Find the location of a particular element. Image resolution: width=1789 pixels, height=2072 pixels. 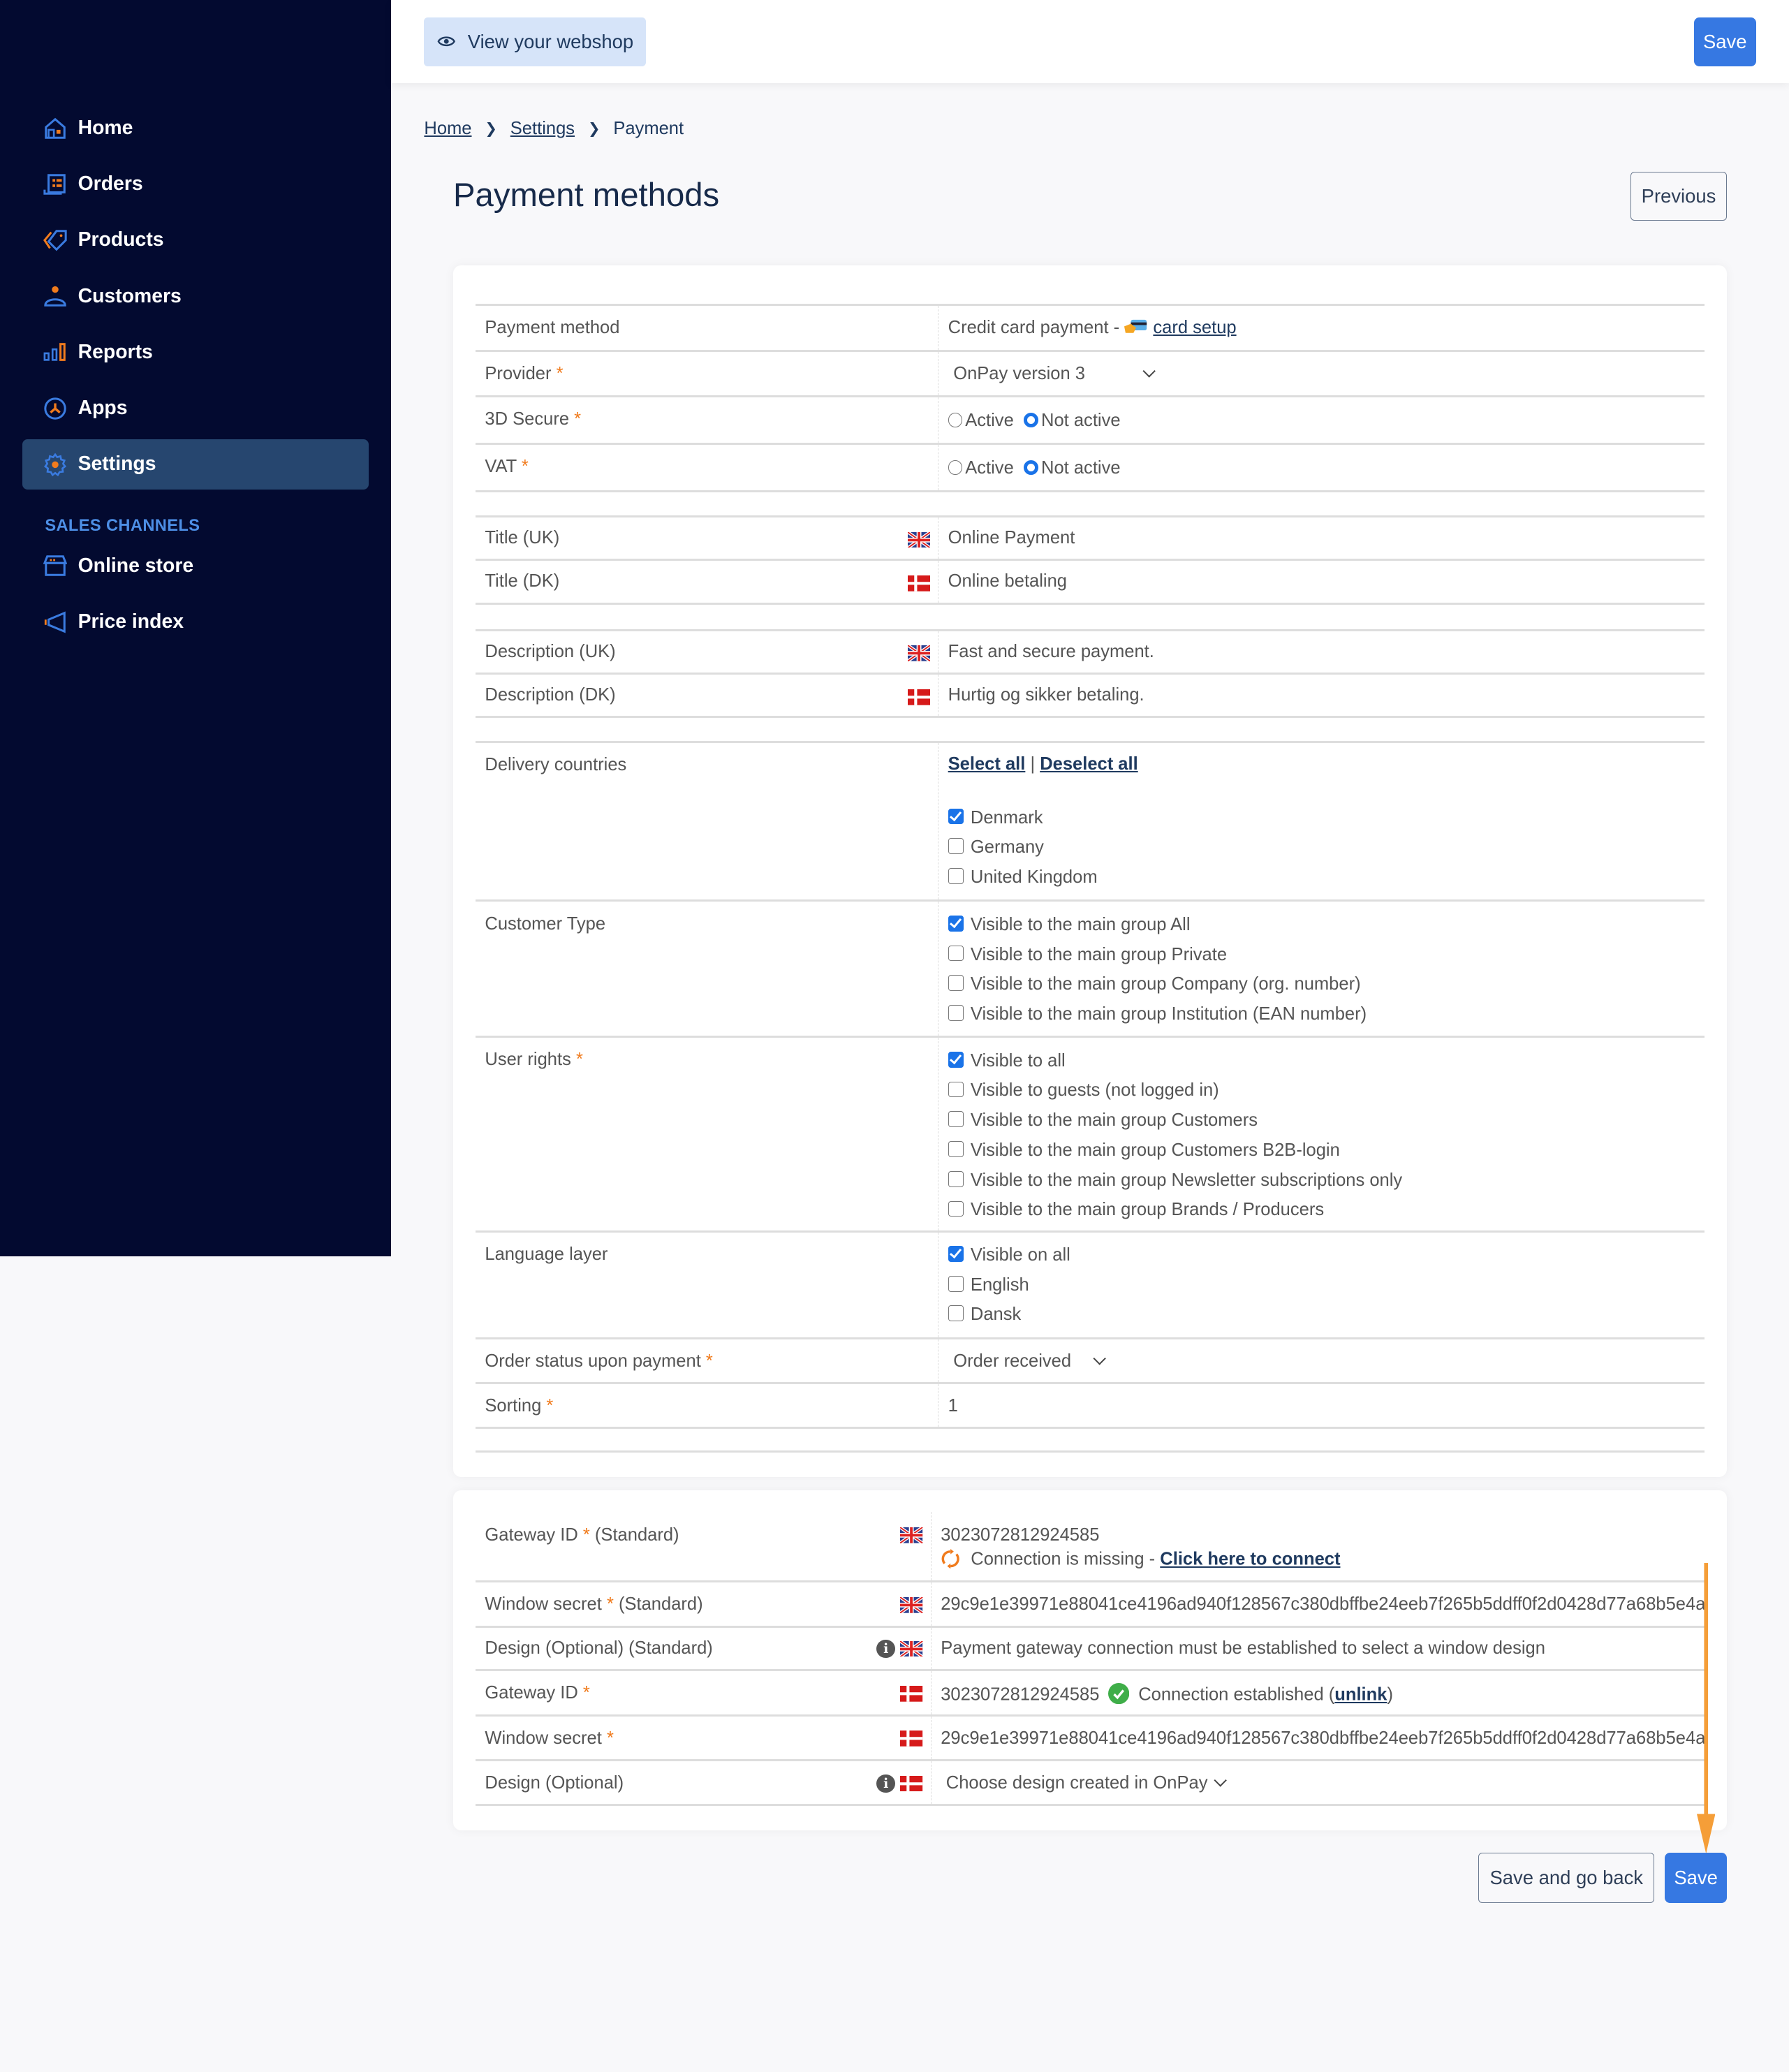

vat-not-active-radio is located at coordinates (1031, 467).